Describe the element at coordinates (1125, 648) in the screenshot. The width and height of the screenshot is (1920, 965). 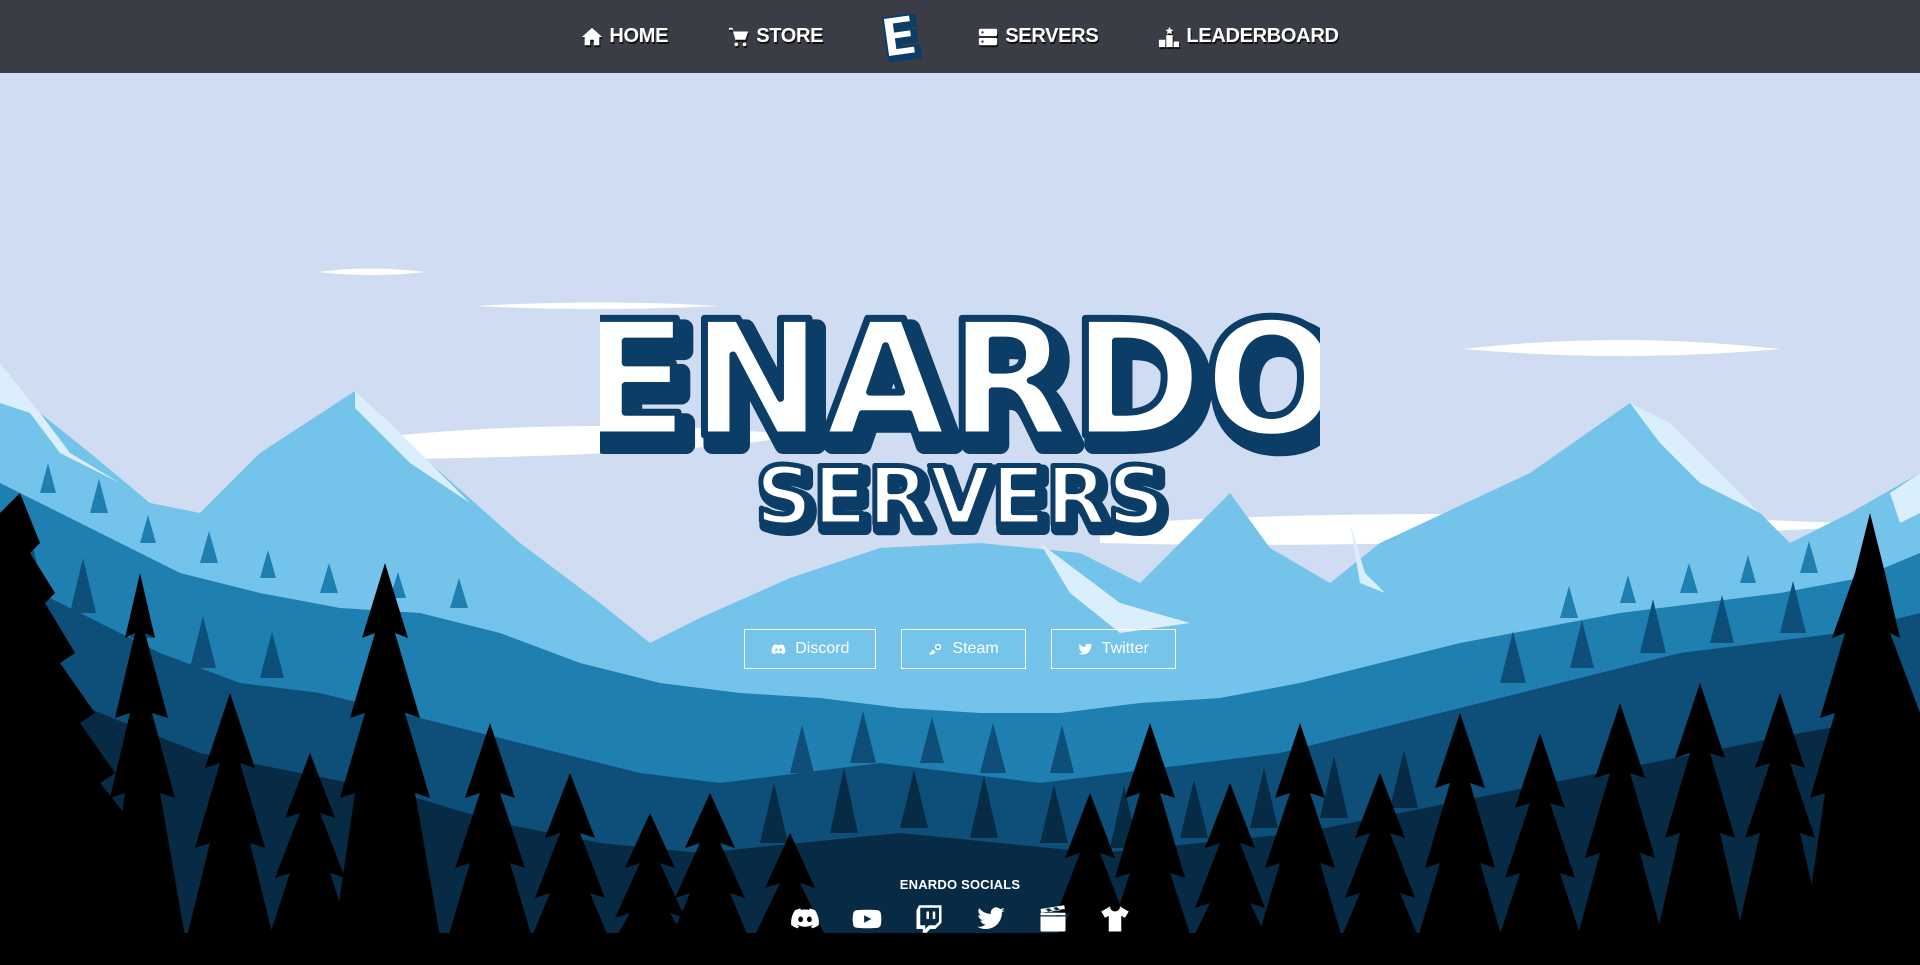
I see `twitter-button-label: Twitter` at that location.